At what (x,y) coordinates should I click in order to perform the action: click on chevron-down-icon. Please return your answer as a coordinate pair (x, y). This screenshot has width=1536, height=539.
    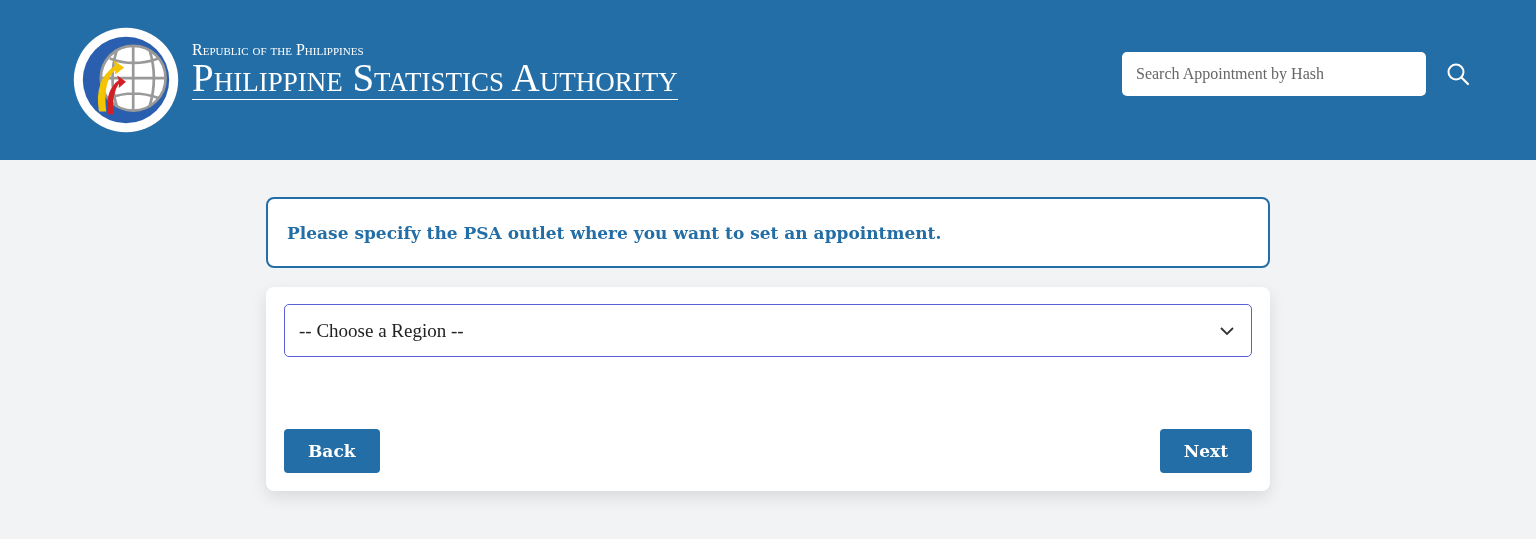
    Looking at the image, I should click on (1227, 330).